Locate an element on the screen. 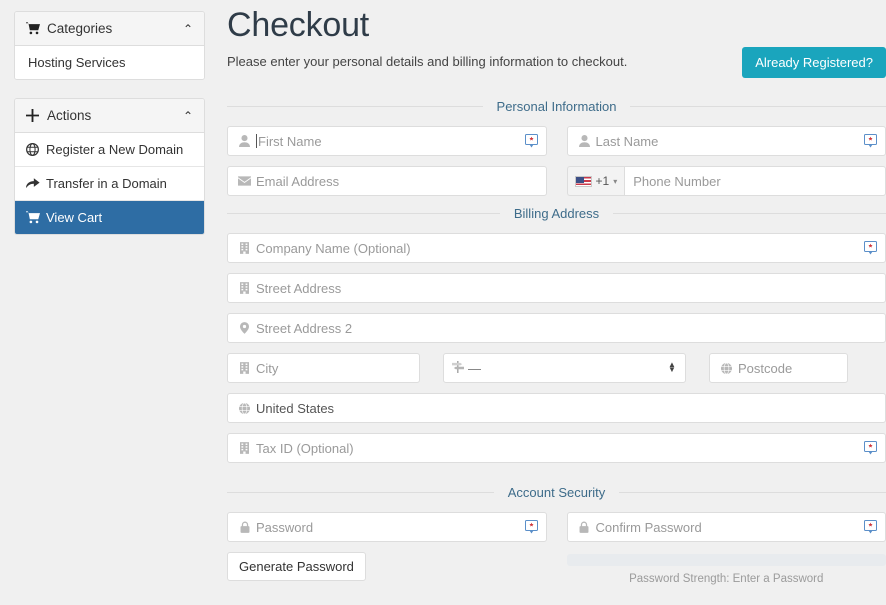 This screenshot has width=886, height=605. legend-personal-information: Personal Information is located at coordinates (556, 106).